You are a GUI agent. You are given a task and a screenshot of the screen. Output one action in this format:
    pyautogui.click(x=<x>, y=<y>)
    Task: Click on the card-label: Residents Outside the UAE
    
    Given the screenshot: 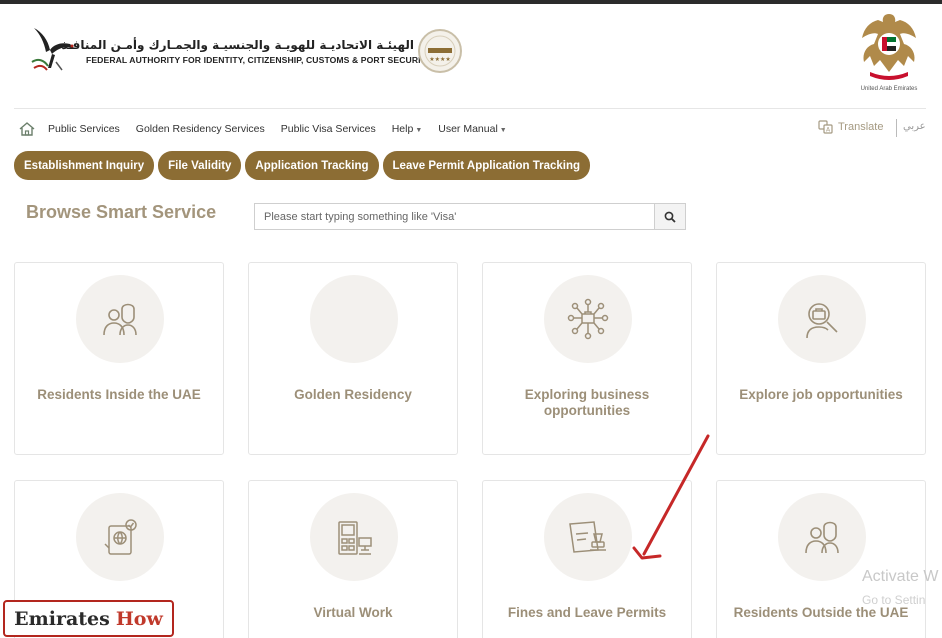 What is the action you would take?
    pyautogui.click(x=821, y=612)
    